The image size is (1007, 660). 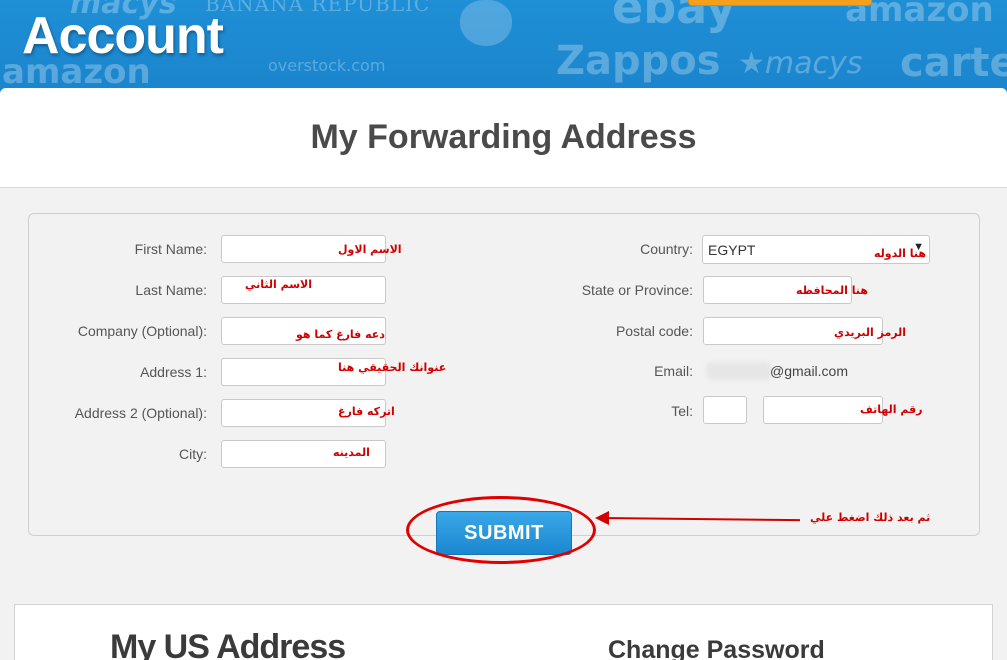 What do you see at coordinates (732, 250) in the screenshot?
I see `country-value: EGYPT` at bounding box center [732, 250].